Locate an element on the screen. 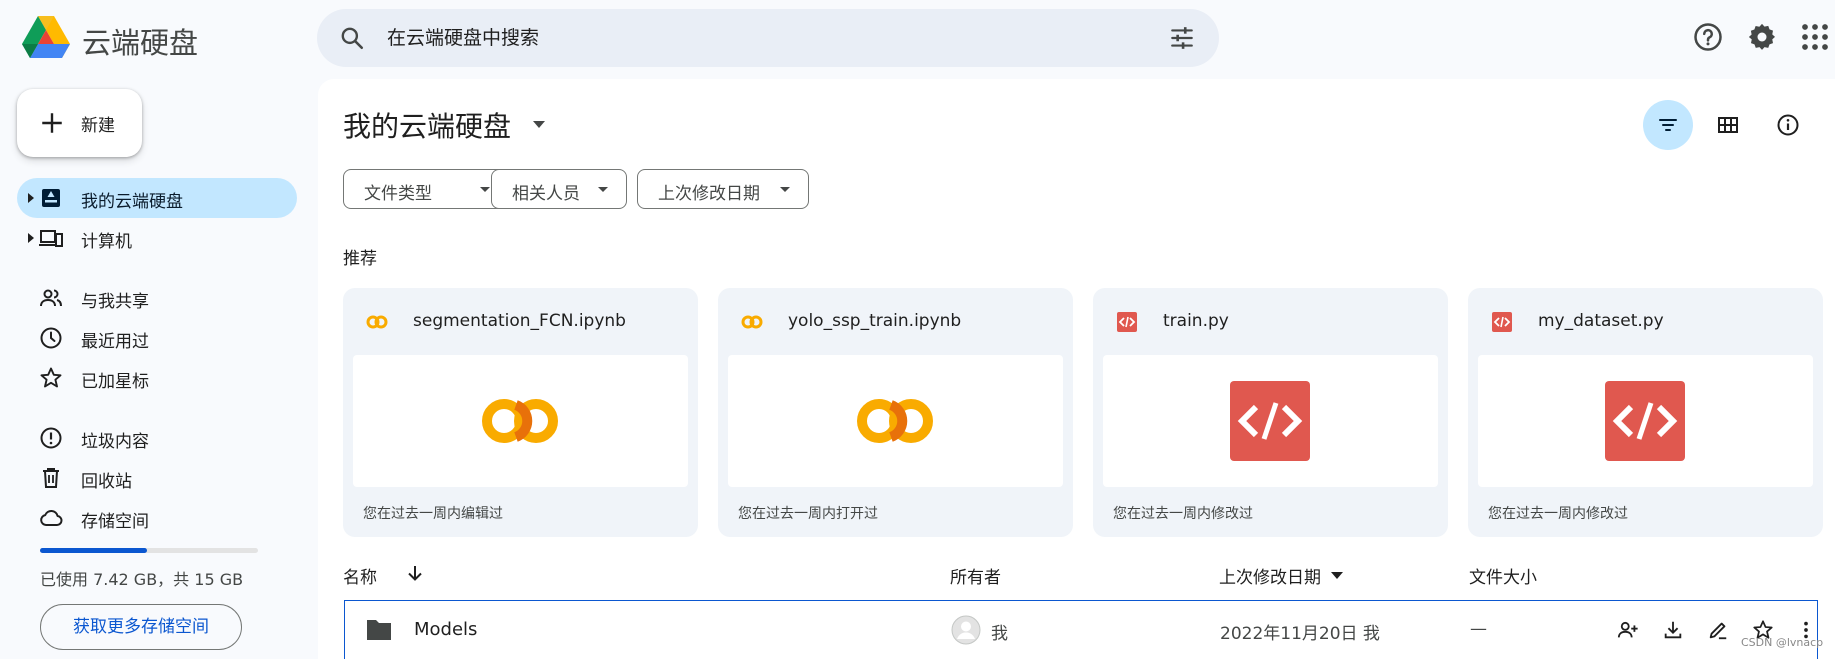 The width and height of the screenshot is (1835, 659). column-header-owner: 所有者 is located at coordinates (975, 575).